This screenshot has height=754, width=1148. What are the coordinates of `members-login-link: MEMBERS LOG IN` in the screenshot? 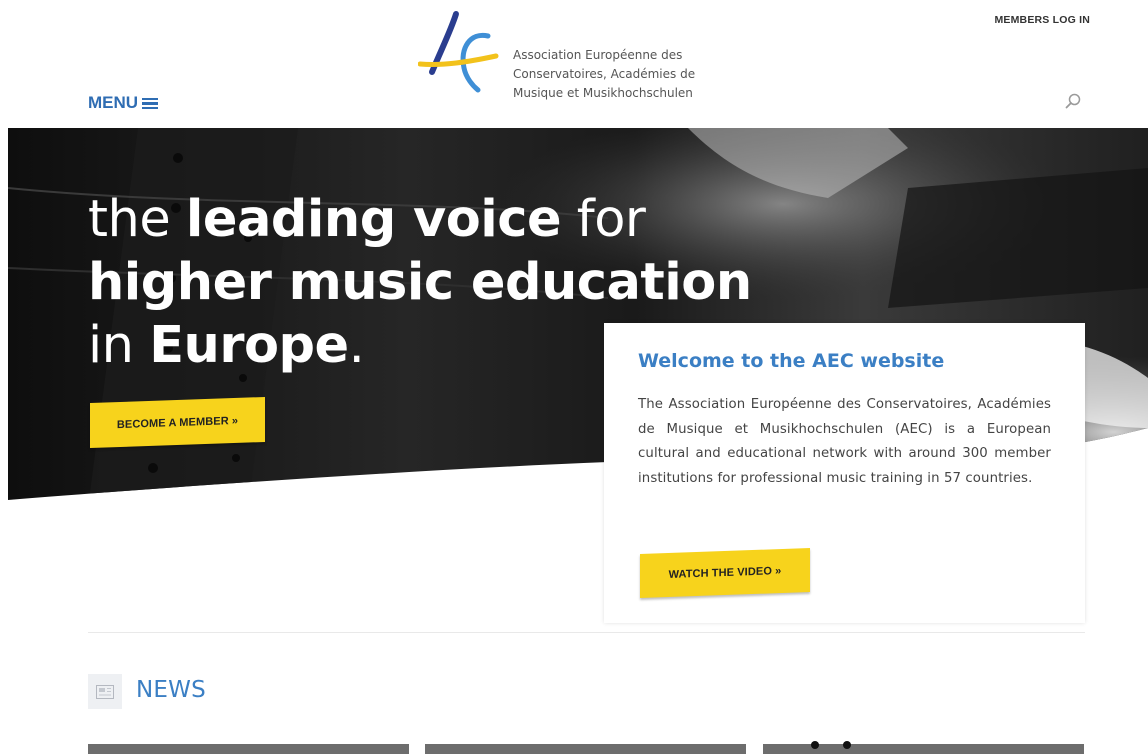 It's located at (1042, 20).